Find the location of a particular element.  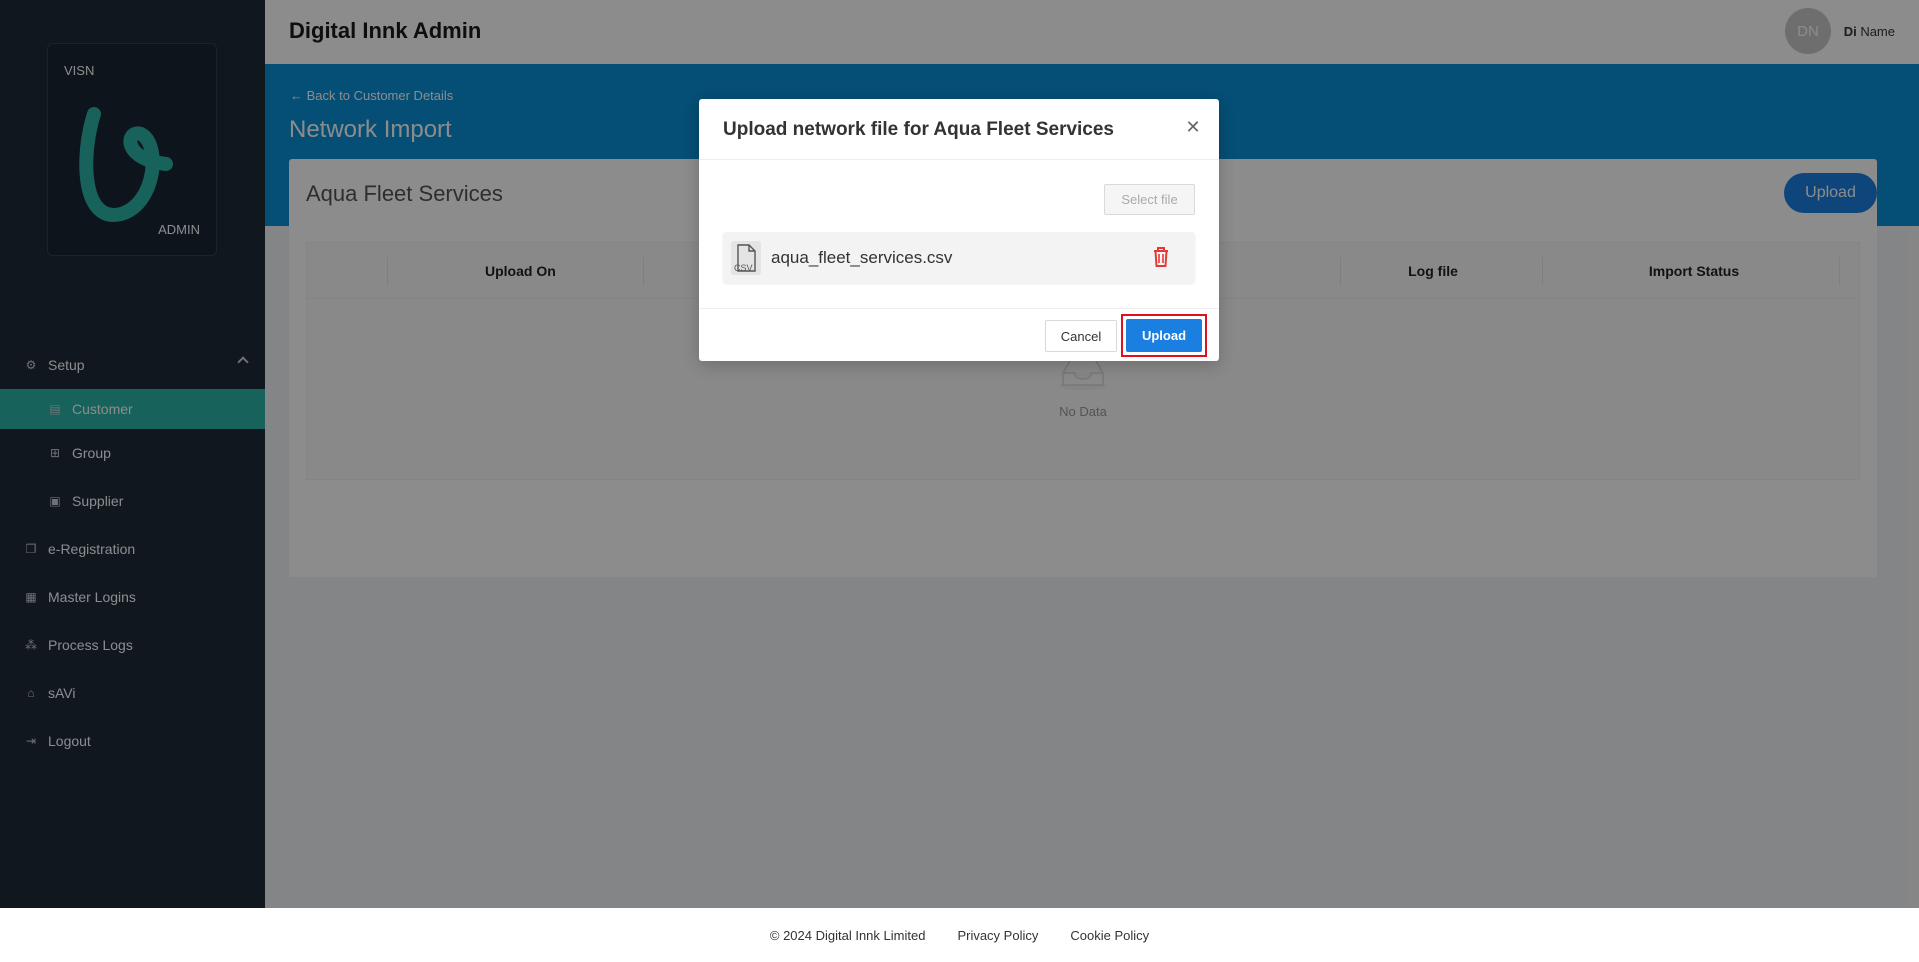

close-icon: ✕ is located at coordinates (1193, 127).